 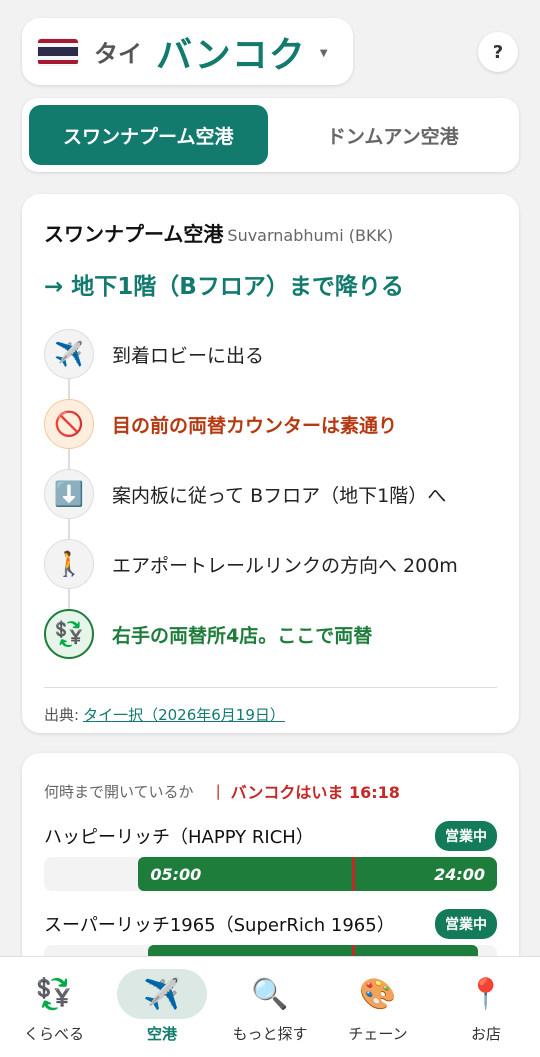 I want to click on down-arrow-icon: ⬇️, so click(x=69, y=494).